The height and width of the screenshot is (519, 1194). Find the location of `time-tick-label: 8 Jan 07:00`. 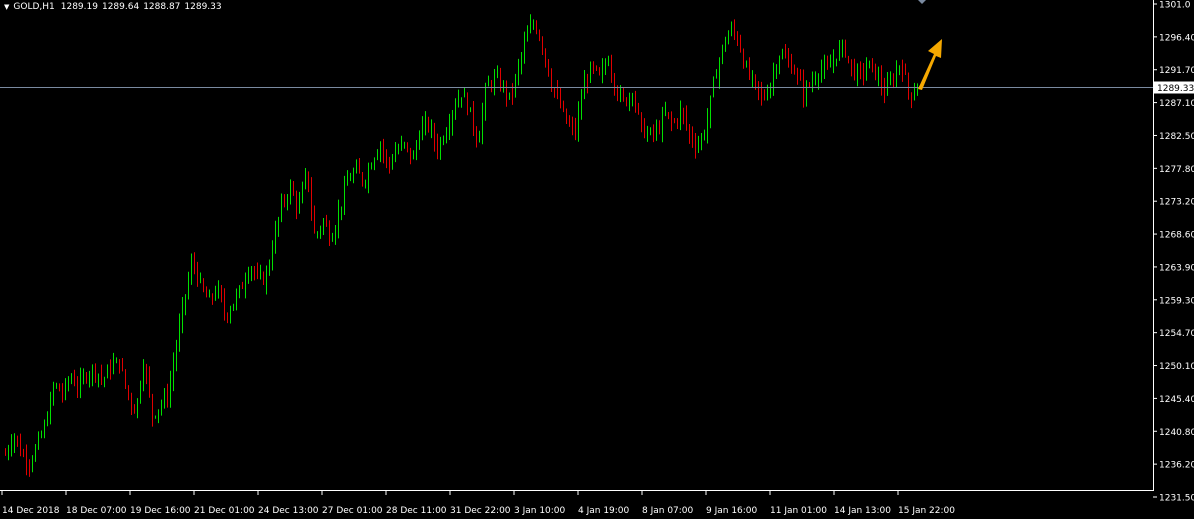

time-tick-label: 8 Jan 07:00 is located at coordinates (668, 511).